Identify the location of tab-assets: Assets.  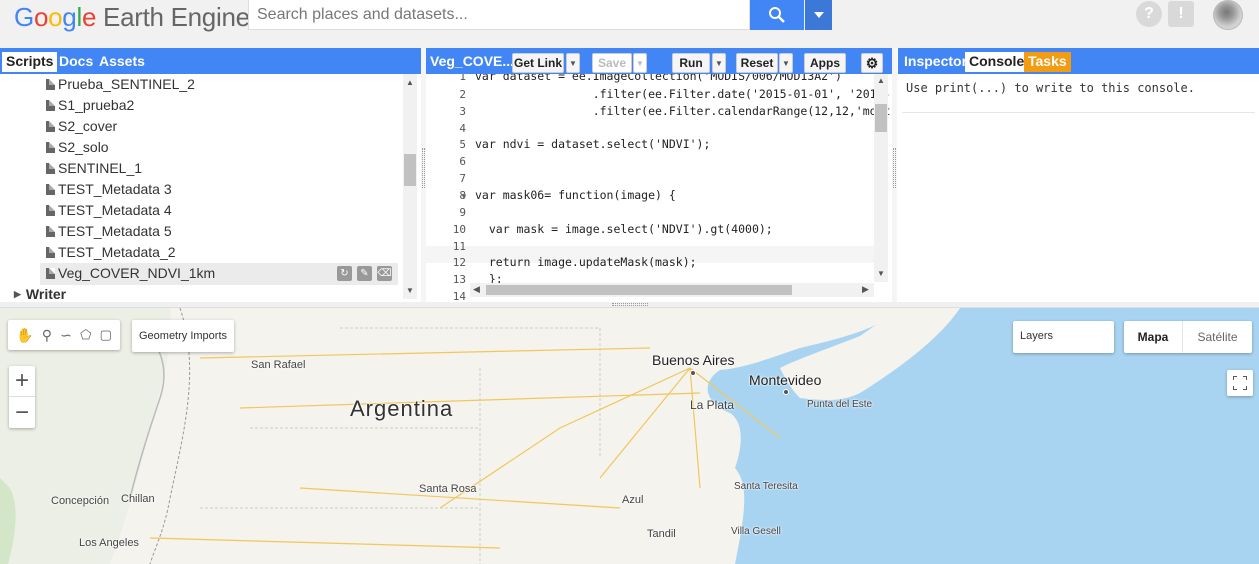
(122, 62).